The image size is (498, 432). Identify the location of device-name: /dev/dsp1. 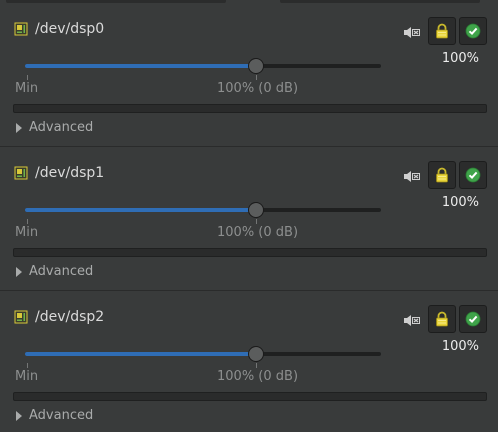
(70, 173).